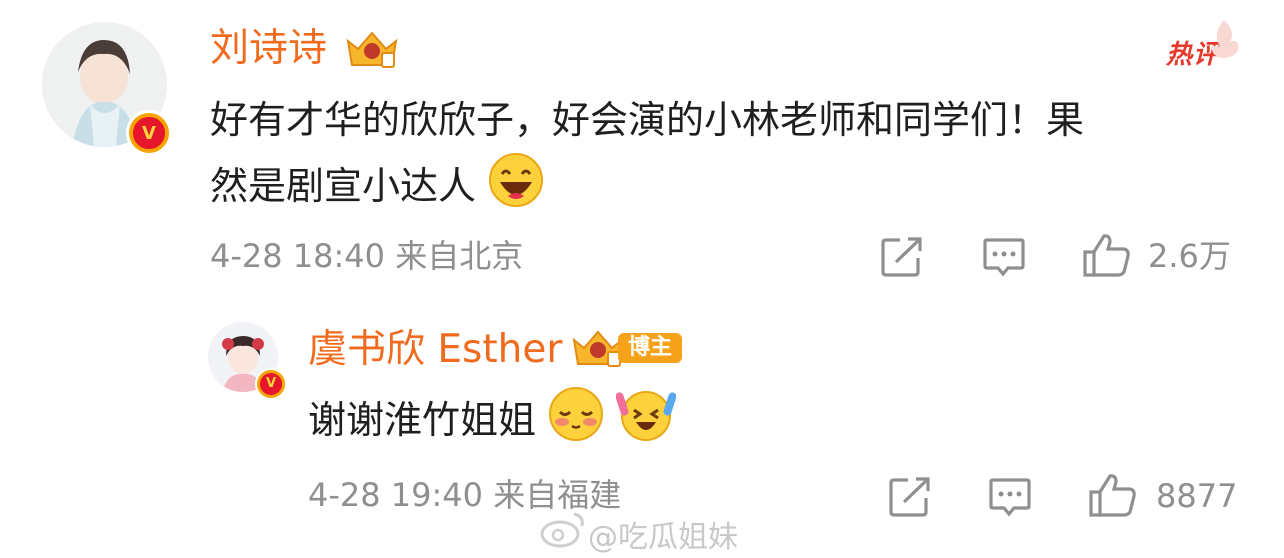  What do you see at coordinates (377, 188) in the screenshot?
I see `comment-text-line2: 然是剧宣小达人` at bounding box center [377, 188].